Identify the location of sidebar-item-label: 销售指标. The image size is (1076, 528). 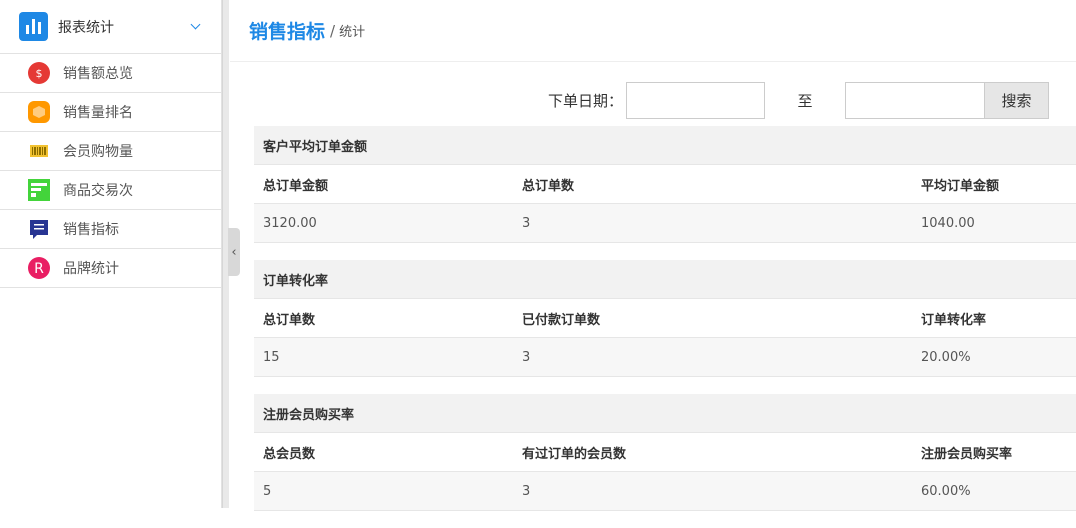
(91, 230).